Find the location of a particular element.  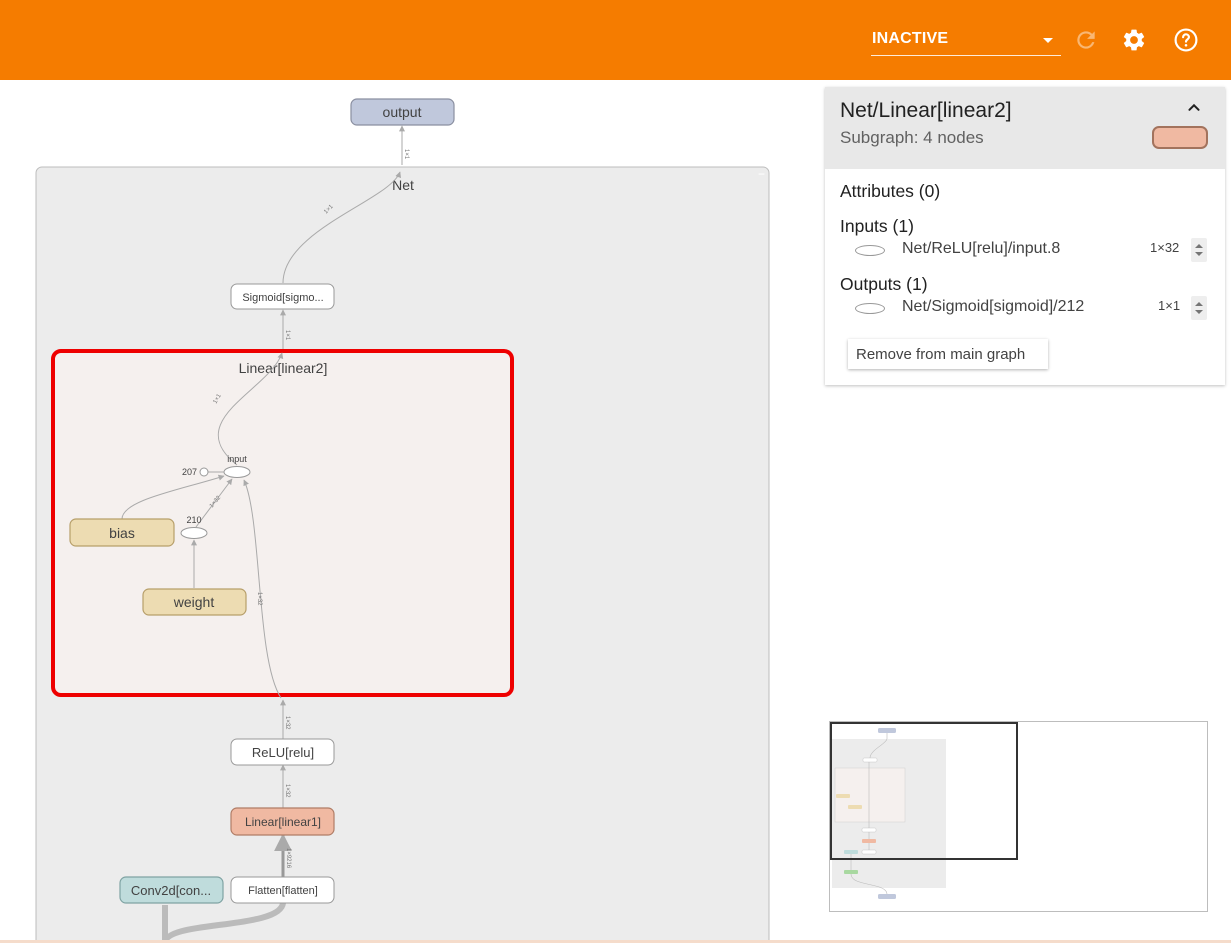

linear2-group-label: Linear[linear2] is located at coordinates (283, 368).